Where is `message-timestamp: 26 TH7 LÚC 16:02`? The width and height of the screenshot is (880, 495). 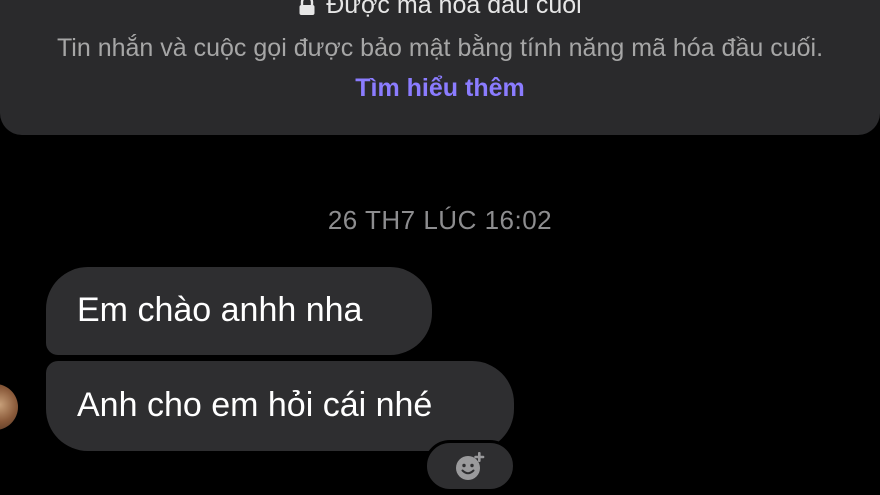 message-timestamp: 26 TH7 LÚC 16:02 is located at coordinates (440, 220).